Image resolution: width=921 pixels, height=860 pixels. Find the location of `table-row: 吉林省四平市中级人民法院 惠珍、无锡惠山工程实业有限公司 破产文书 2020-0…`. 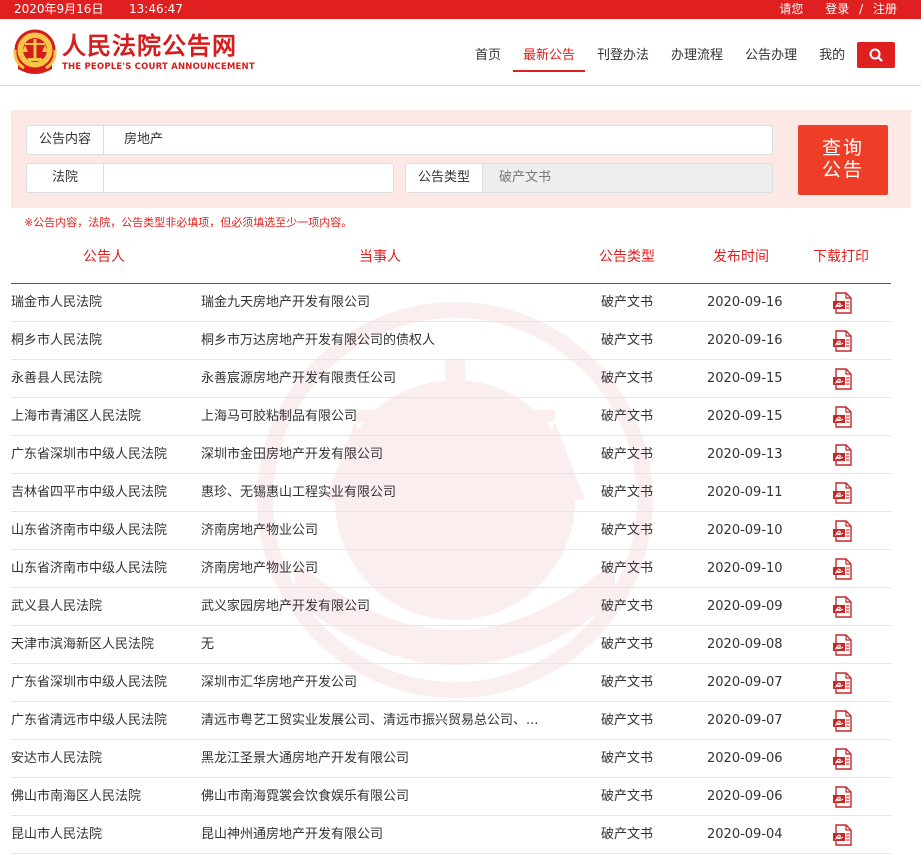

table-row: 吉林省四平市中级人民法院 惠珍、无锡惠山工程实业有限公司 破产文书 2020-0… is located at coordinates (451, 493).